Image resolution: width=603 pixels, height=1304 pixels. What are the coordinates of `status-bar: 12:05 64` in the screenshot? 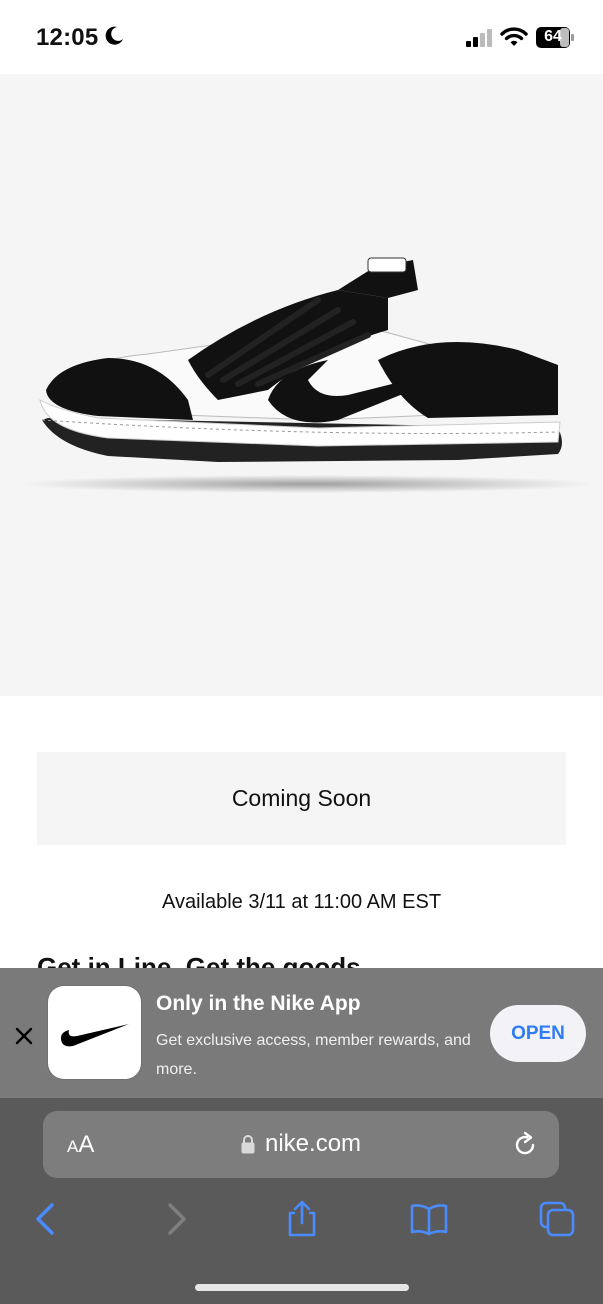 It's located at (301, 37).